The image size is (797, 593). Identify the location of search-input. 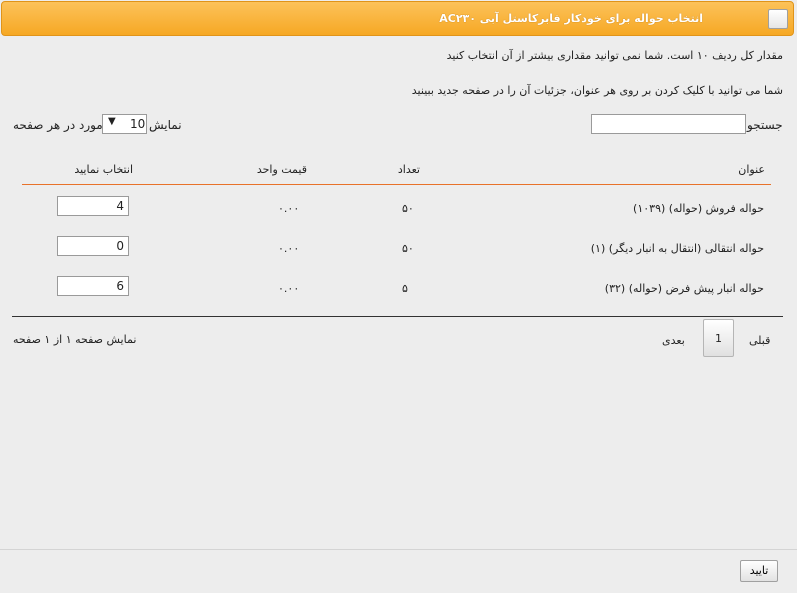
(668, 124).